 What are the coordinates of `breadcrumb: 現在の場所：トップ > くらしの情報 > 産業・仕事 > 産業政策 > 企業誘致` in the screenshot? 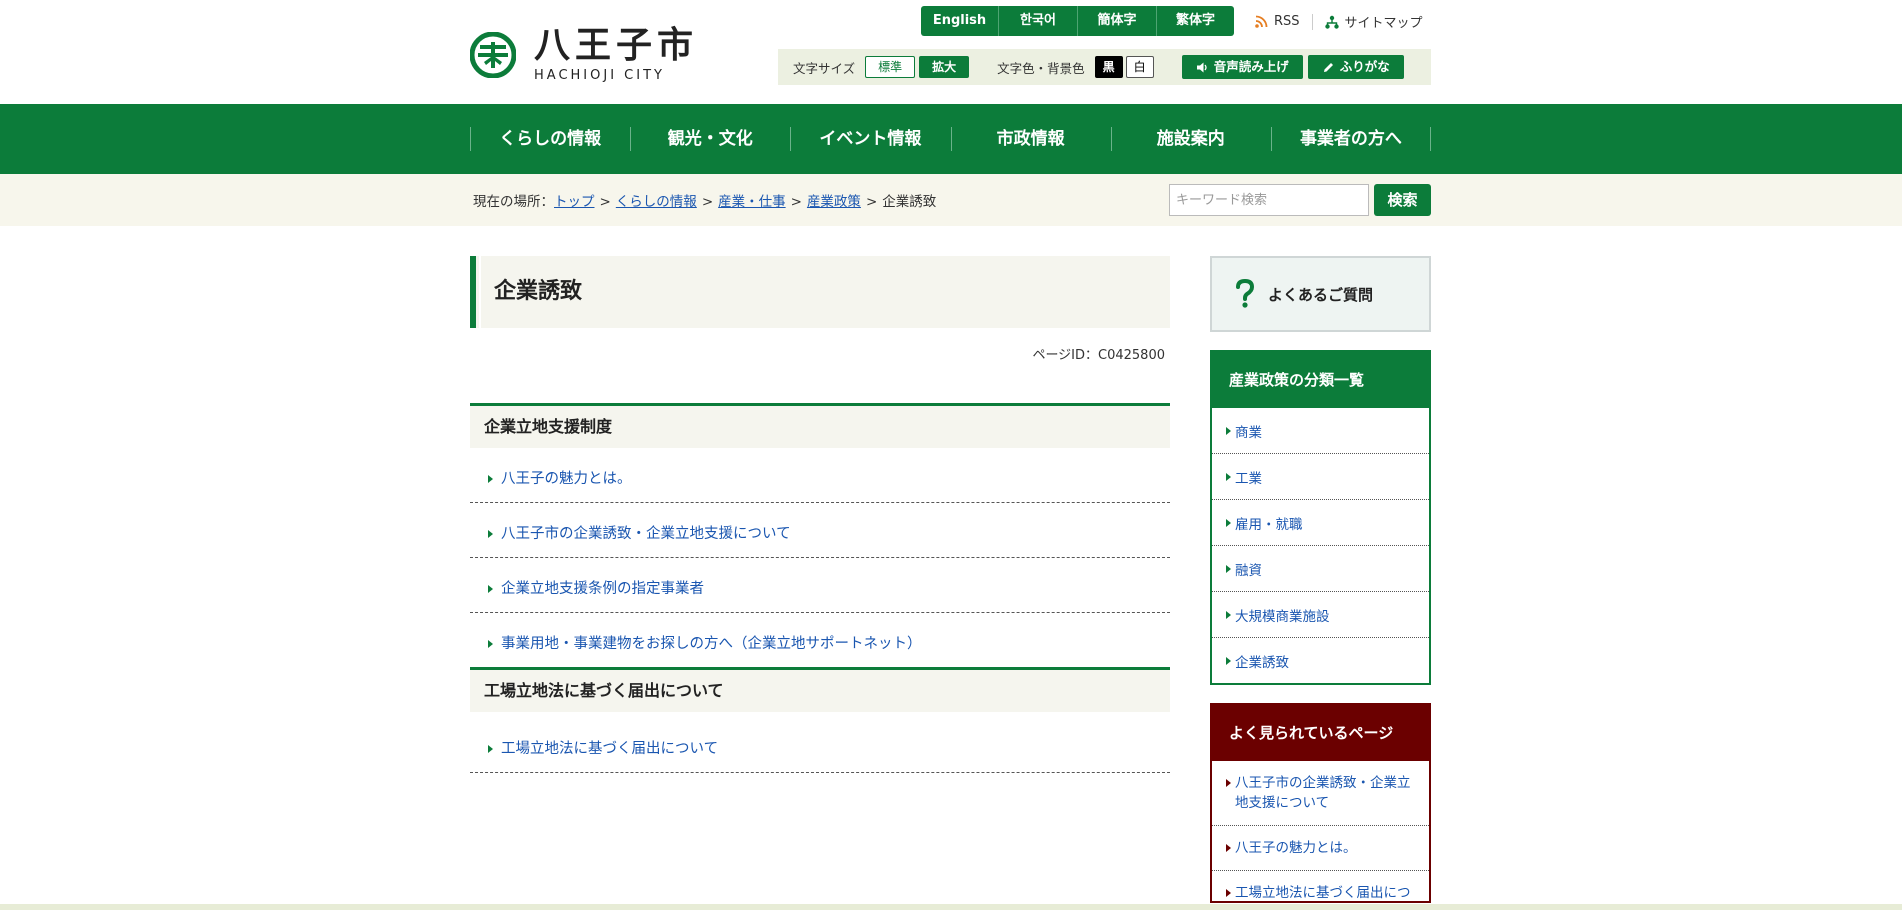 It's located at (704, 200).